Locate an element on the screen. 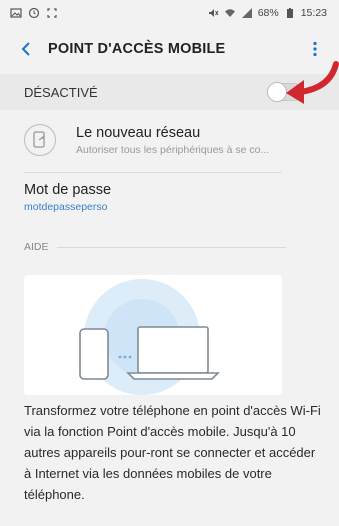  more-vert-icon is located at coordinates (315, 49).